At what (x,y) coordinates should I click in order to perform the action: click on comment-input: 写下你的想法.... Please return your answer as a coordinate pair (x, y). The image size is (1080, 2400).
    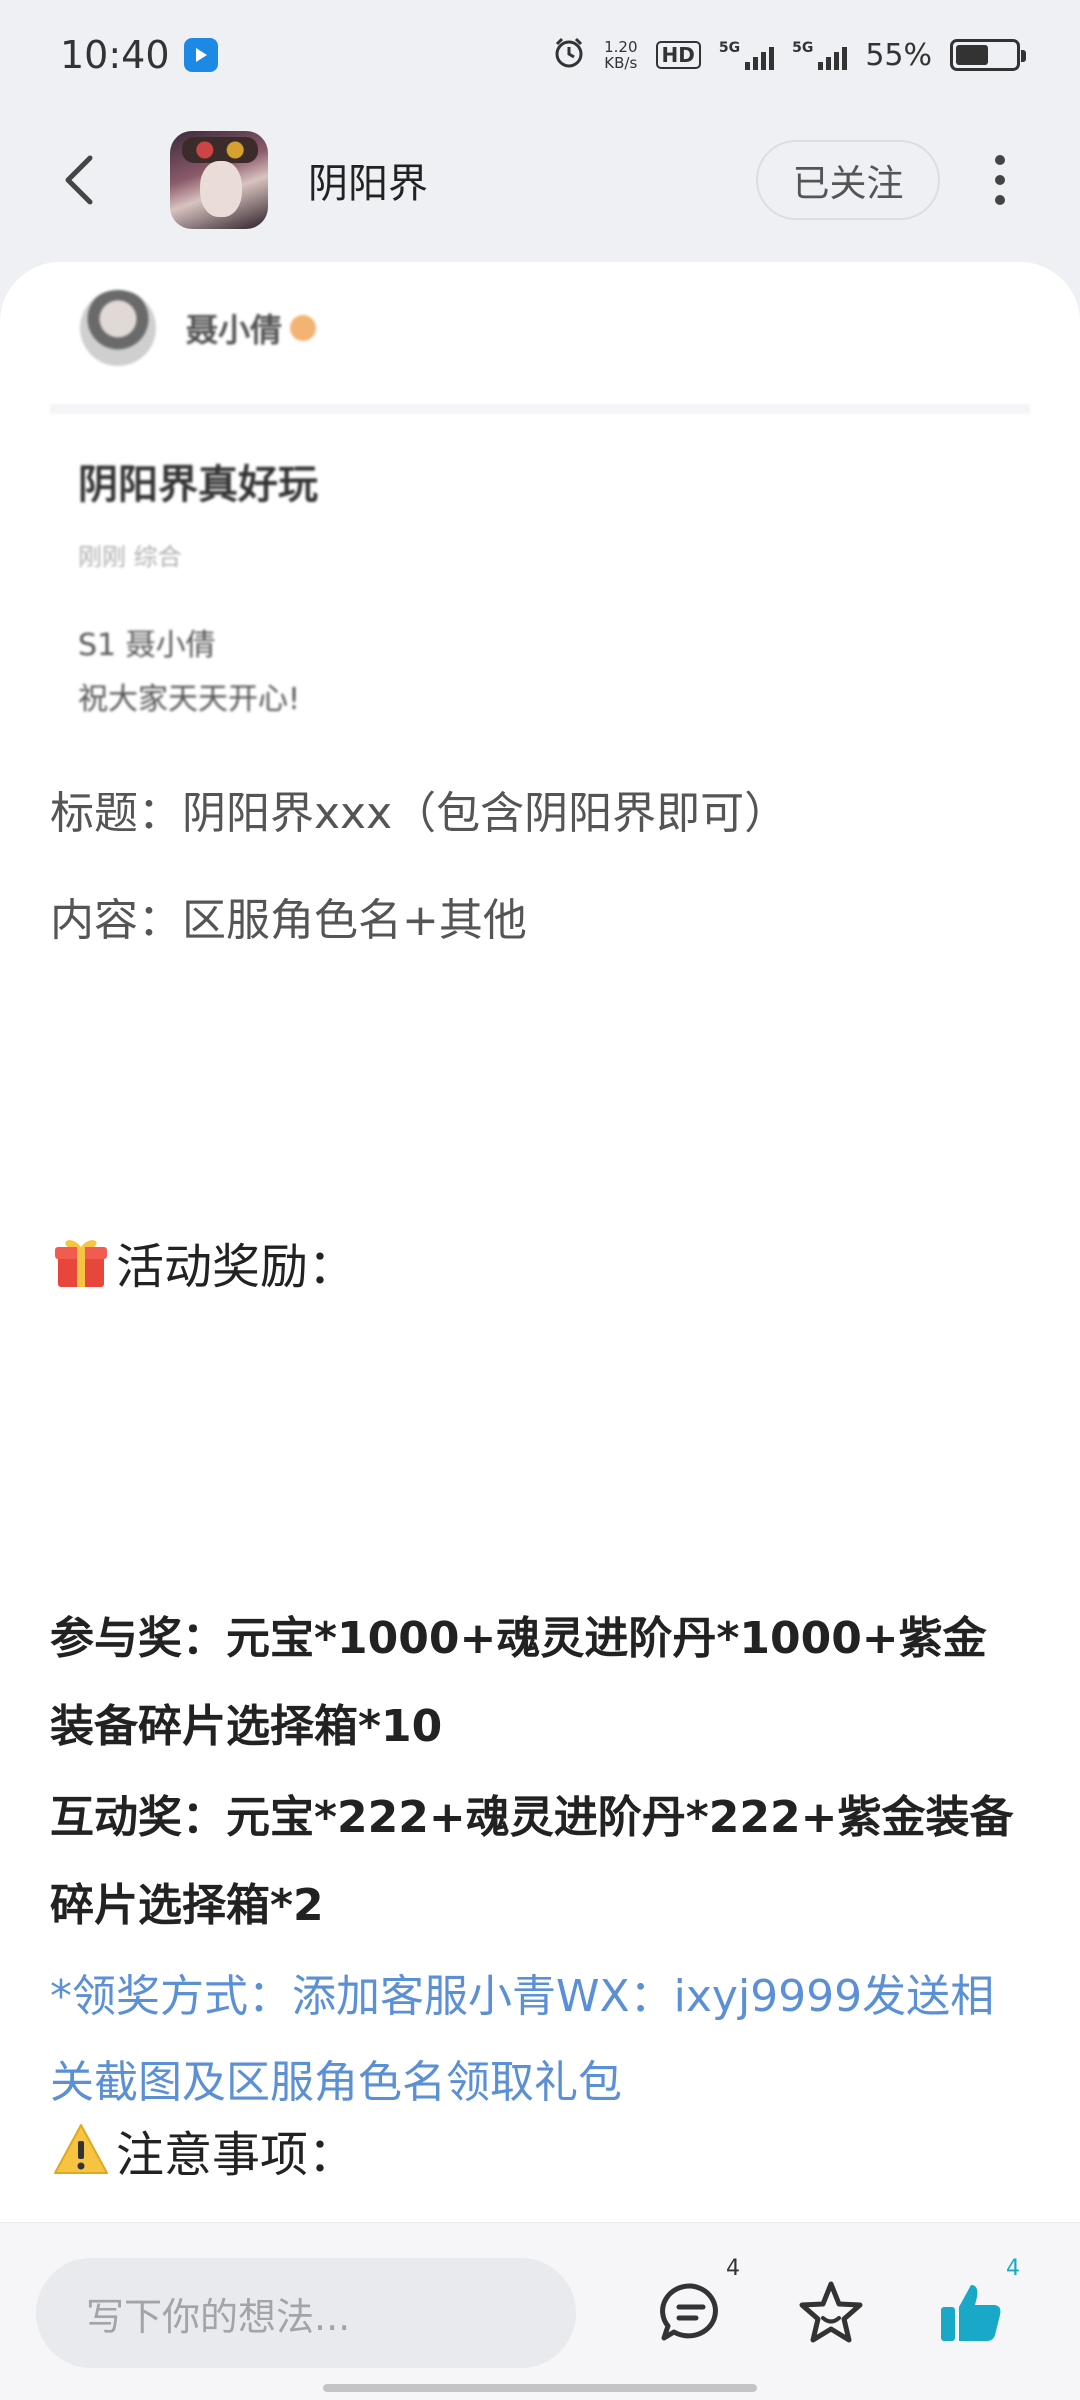
    Looking at the image, I should click on (306, 2313).